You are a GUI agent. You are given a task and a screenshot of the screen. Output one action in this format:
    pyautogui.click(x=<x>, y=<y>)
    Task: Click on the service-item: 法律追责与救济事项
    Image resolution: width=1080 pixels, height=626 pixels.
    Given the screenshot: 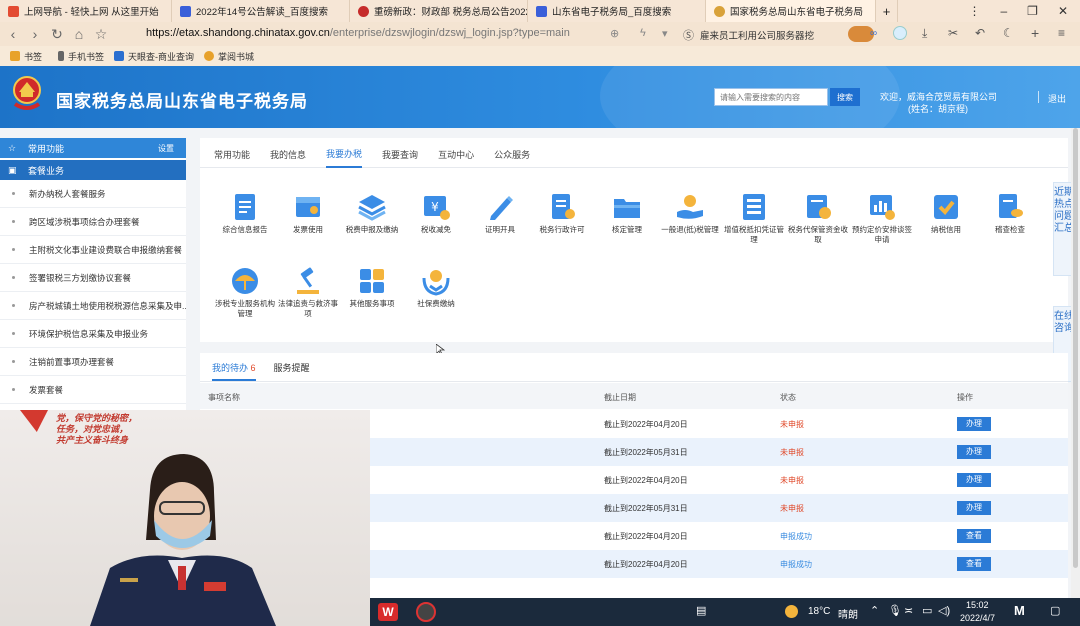 What is the action you would take?
    pyautogui.click(x=308, y=292)
    